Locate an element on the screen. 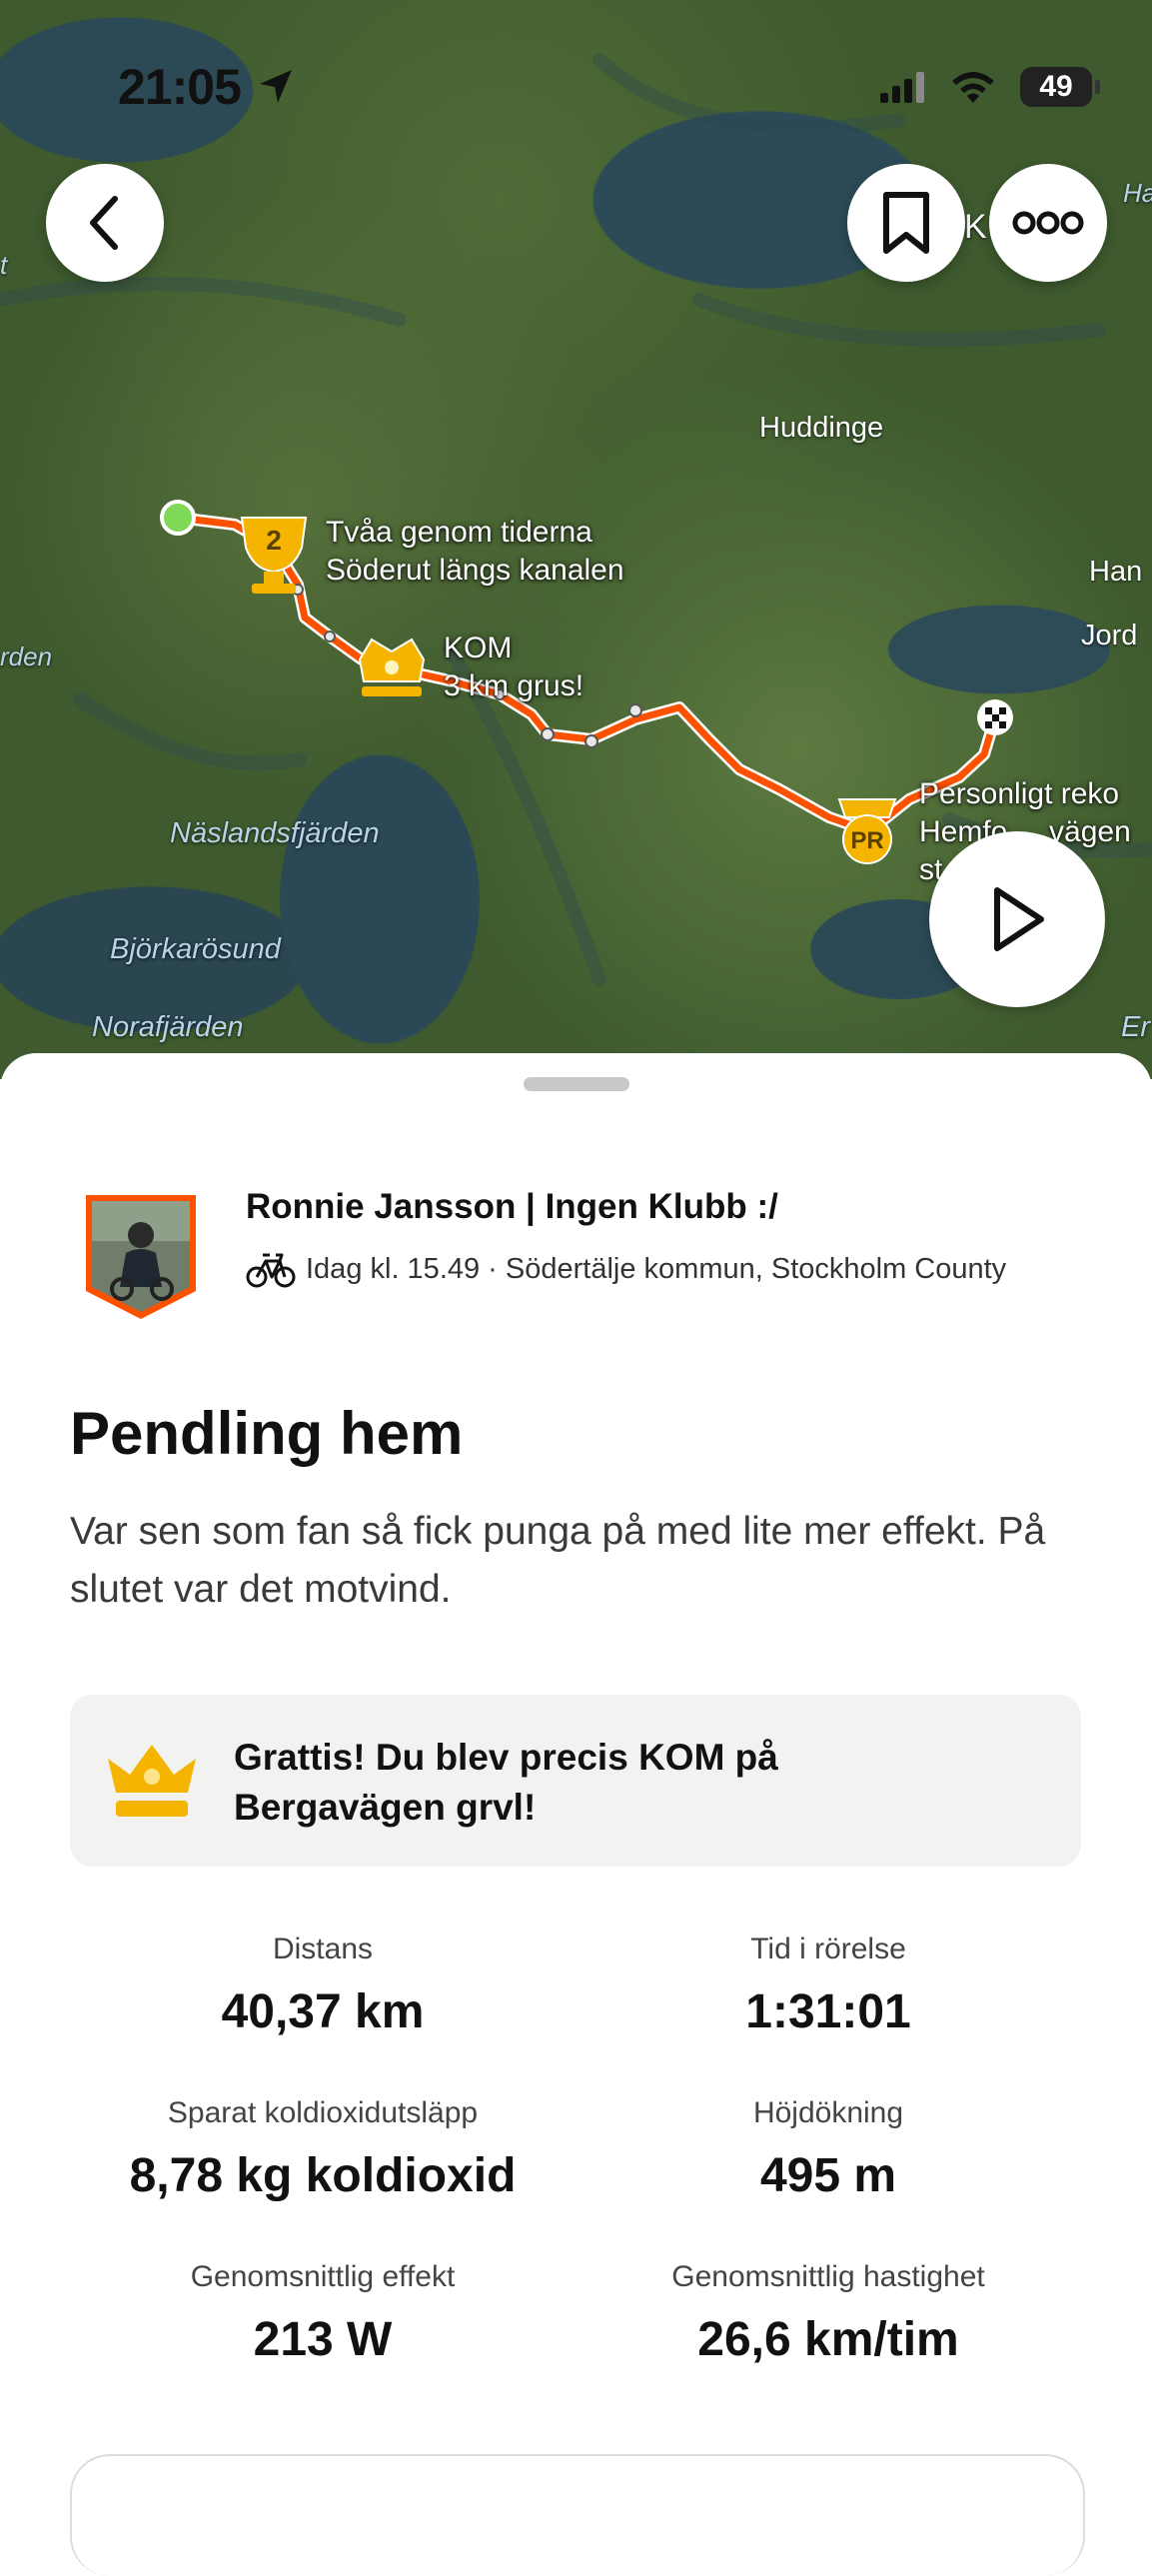 The image size is (1152, 2576). bookmark-button is located at coordinates (906, 223).